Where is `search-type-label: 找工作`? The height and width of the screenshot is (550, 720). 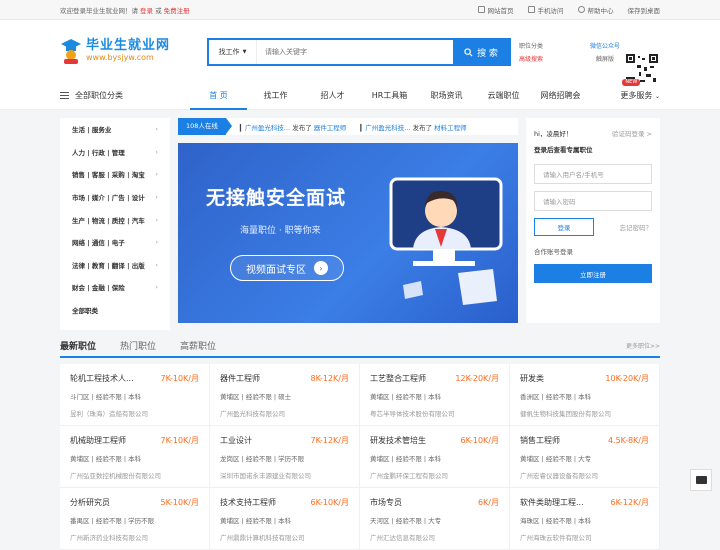 search-type-label: 找工作 is located at coordinates (229, 52).